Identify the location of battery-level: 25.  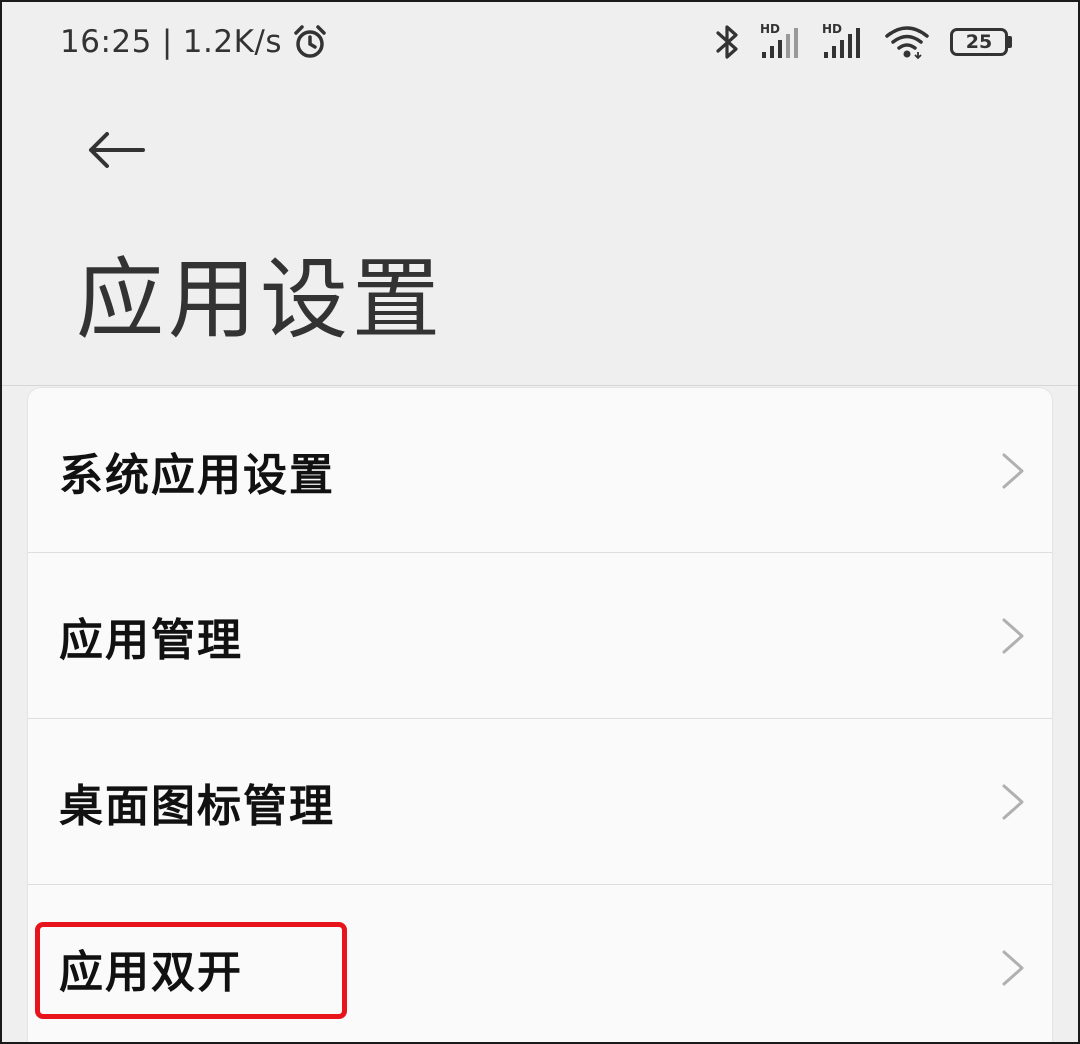
(979, 42).